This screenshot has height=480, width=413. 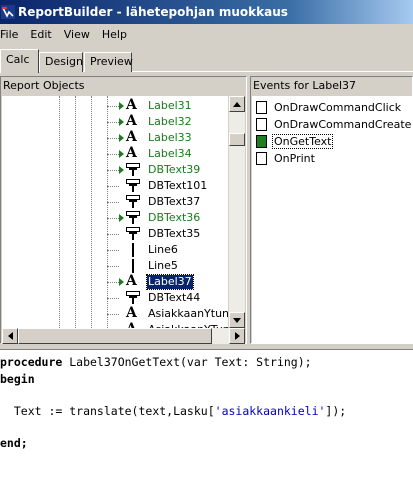 I want to click on scroll-down-button, so click(x=237, y=320).